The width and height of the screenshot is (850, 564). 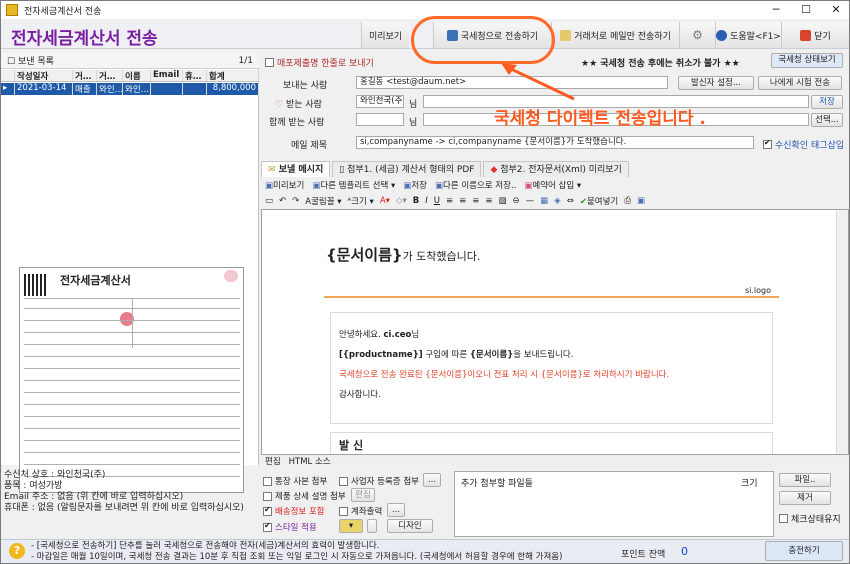 What do you see at coordinates (570, 201) in the screenshot?
I see `source-icon: ⇔` at bounding box center [570, 201].